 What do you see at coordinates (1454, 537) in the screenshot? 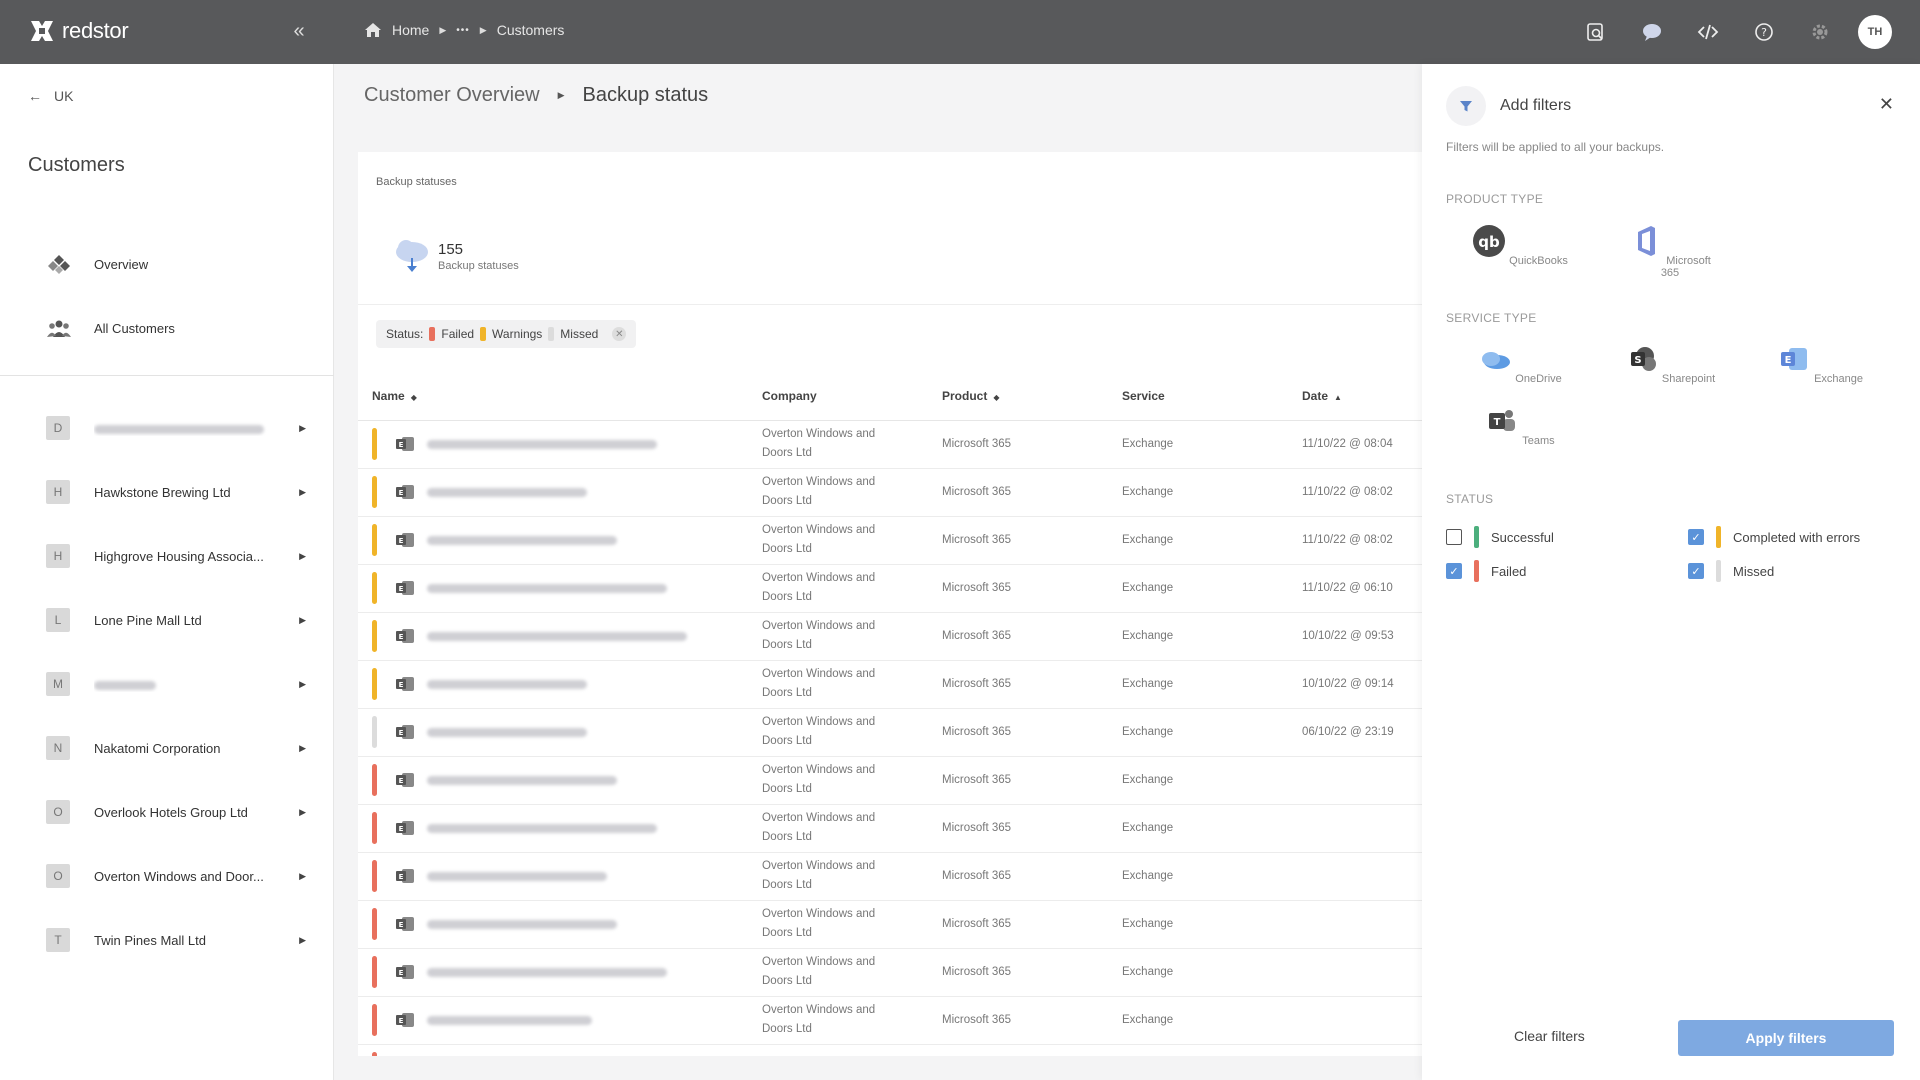
I see `checkbox-unchecked` at bounding box center [1454, 537].